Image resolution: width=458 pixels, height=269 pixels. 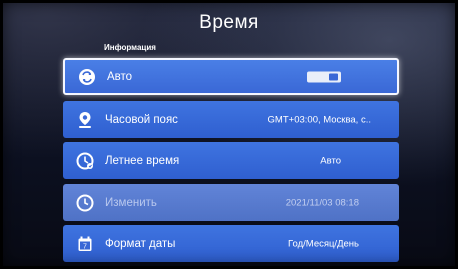 What do you see at coordinates (130, 47) in the screenshot?
I see `section-label: Информация` at bounding box center [130, 47].